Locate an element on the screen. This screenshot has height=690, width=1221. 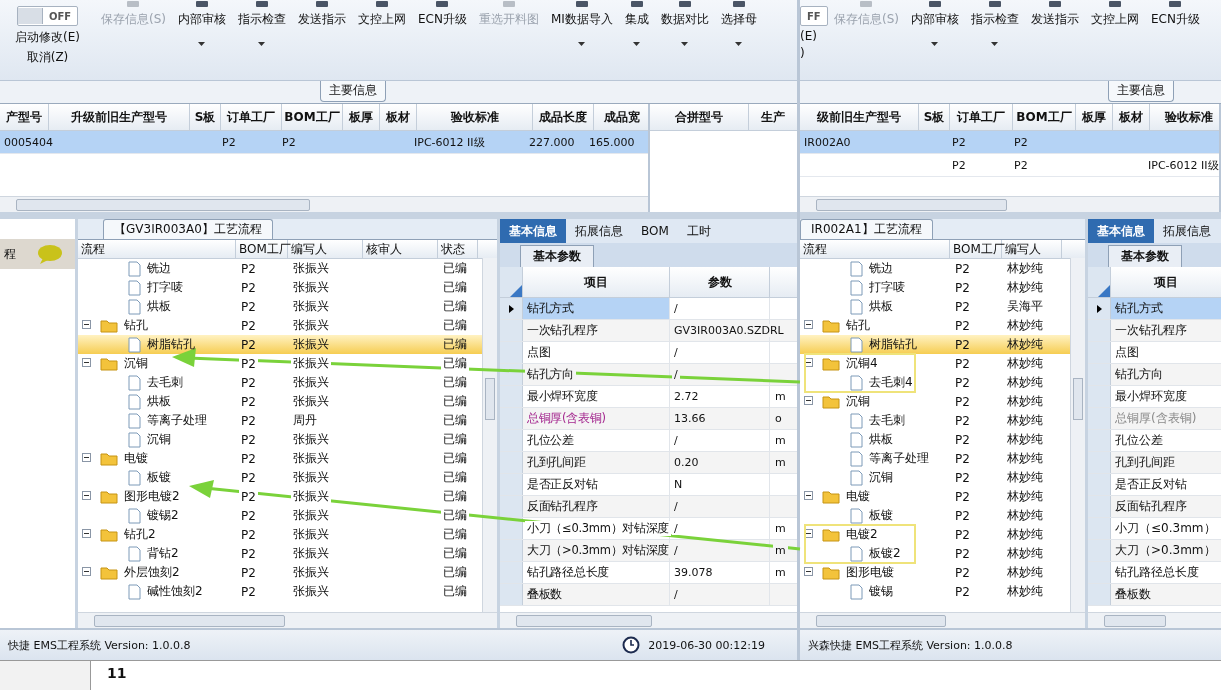
column-header: 产型号 is located at coordinates (24, 117).